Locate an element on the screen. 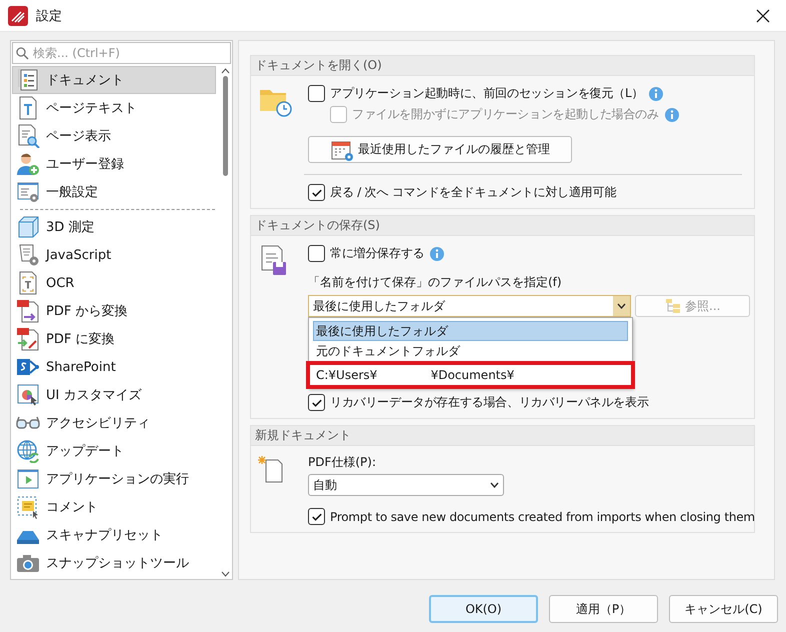 This screenshot has height=632, width=786. sidebar-item: ユーザー登録 is located at coordinates (114, 164).